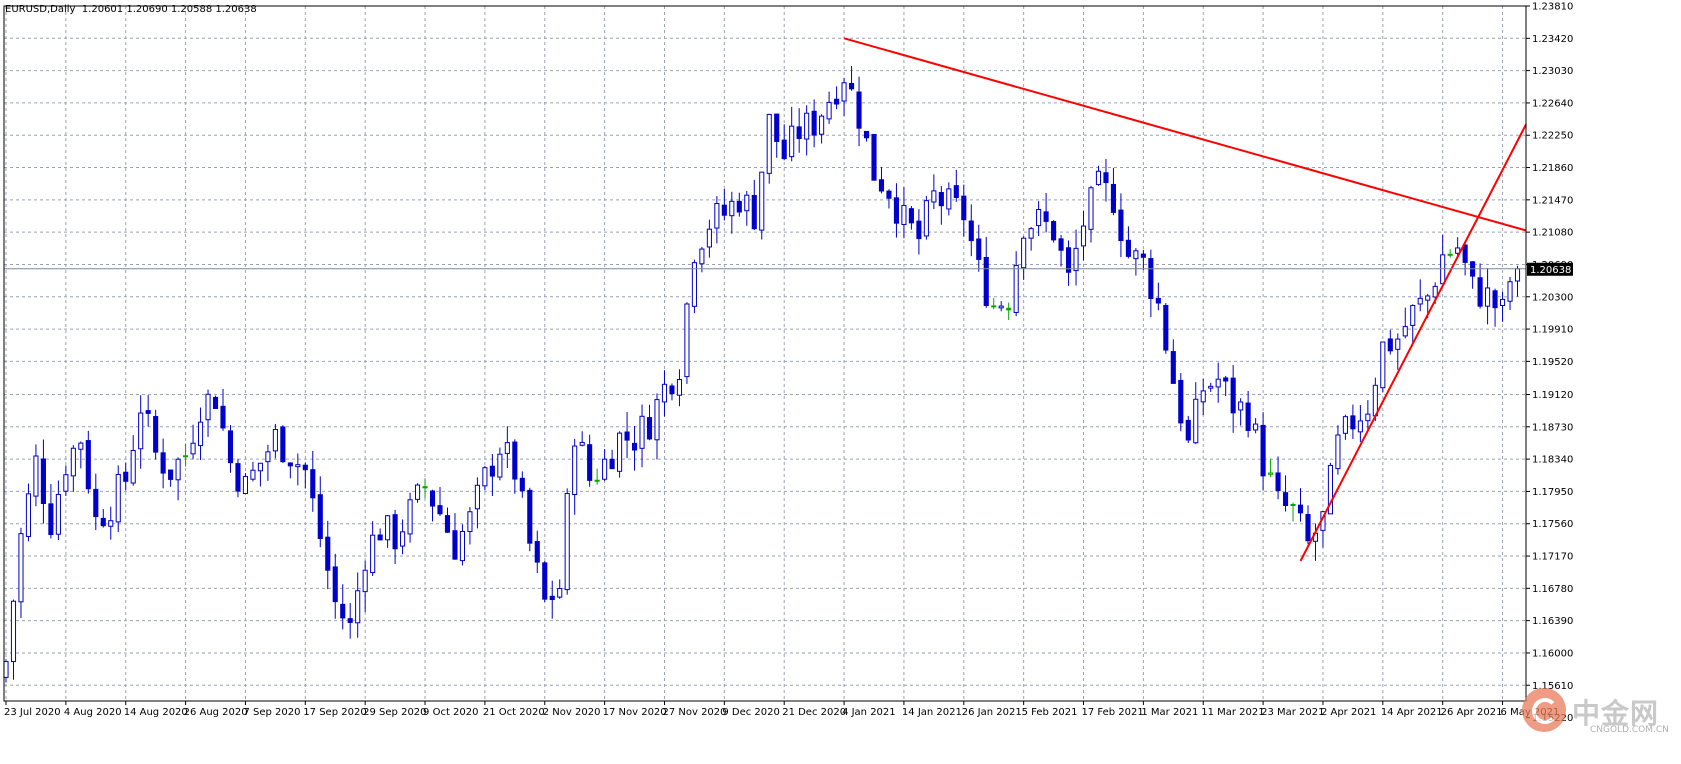 The image size is (1681, 764). Describe the element at coordinates (1552, 557) in the screenshot. I see `y-tick-label: 1.17170` at that location.